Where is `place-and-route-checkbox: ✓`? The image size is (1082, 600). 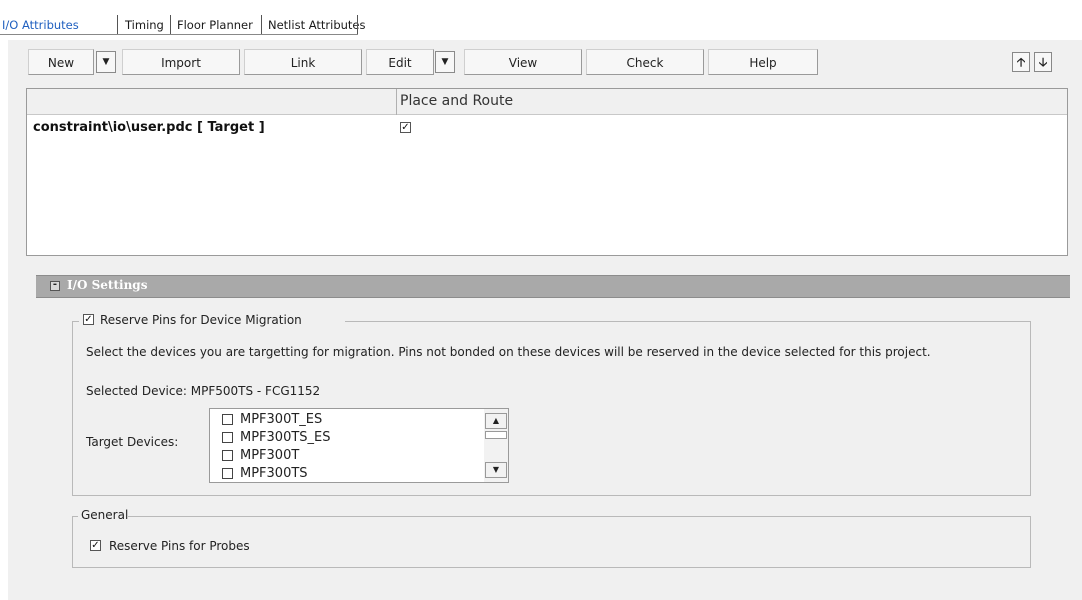
place-and-route-checkbox: ✓ is located at coordinates (405, 127).